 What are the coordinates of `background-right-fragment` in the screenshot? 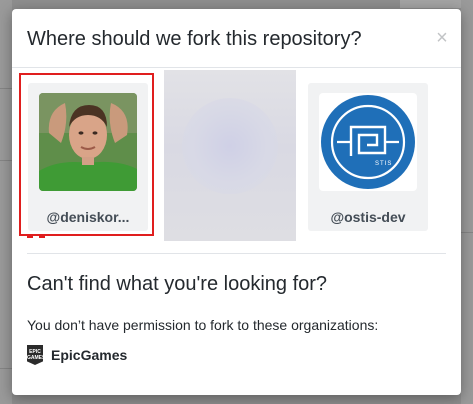 It's located at (467, 202).